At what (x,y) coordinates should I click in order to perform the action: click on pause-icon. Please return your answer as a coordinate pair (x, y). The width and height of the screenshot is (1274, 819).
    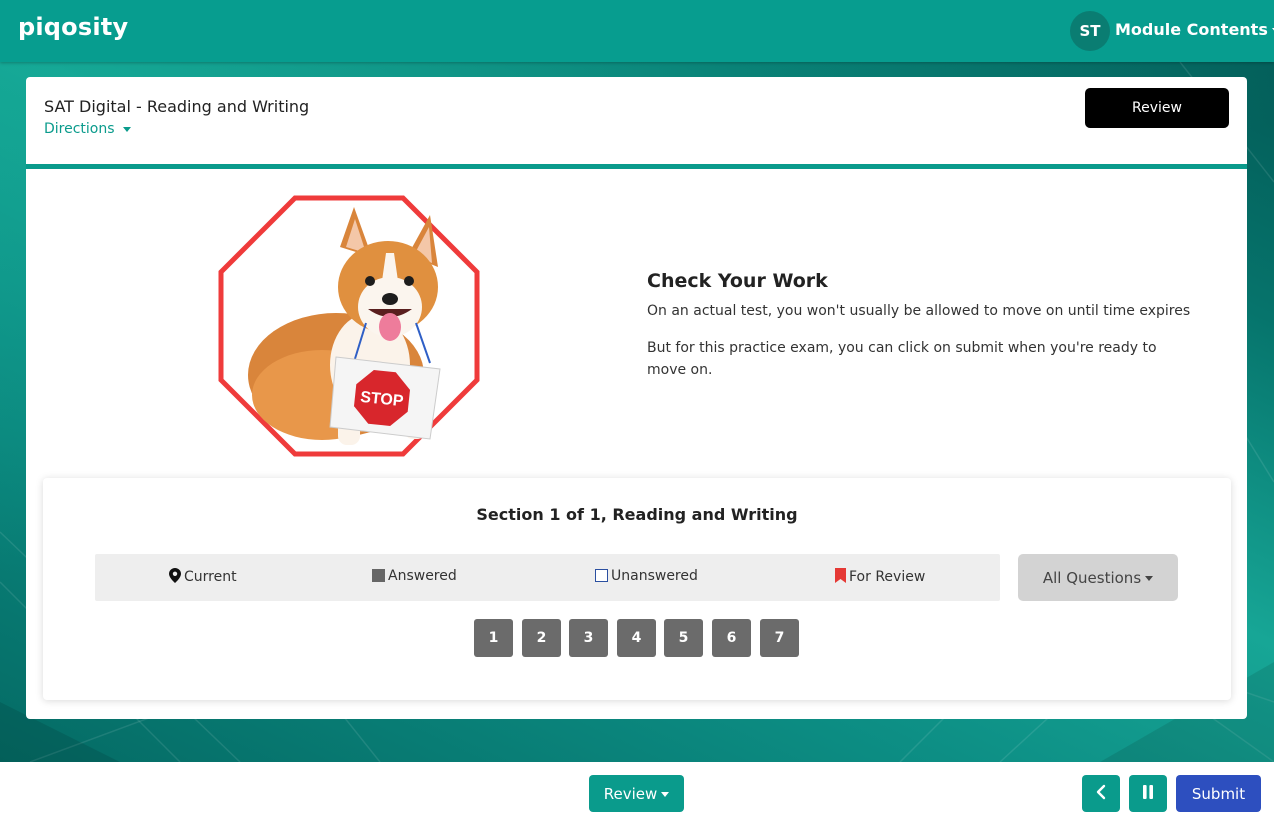
    Looking at the image, I should click on (1148, 792).